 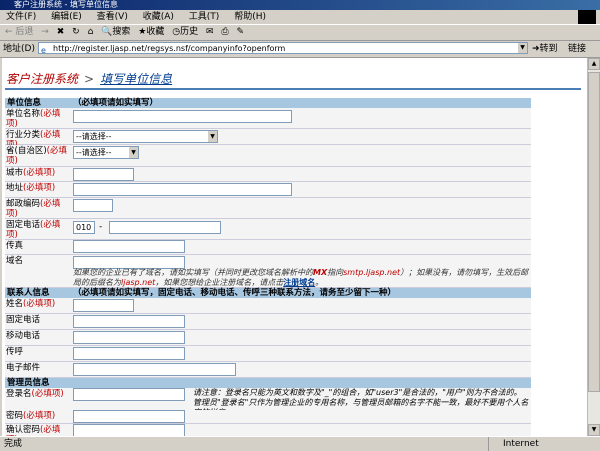 I want to click on row-contact-name: 姓名(必填项), so click(x=268, y=306).